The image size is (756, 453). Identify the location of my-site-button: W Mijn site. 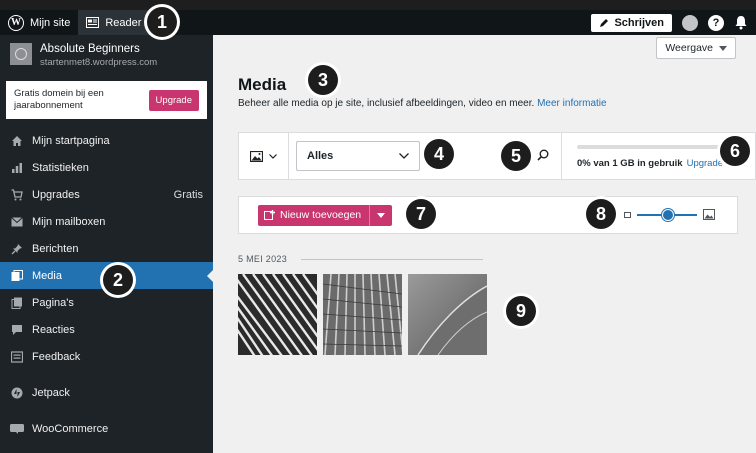
(39, 22).